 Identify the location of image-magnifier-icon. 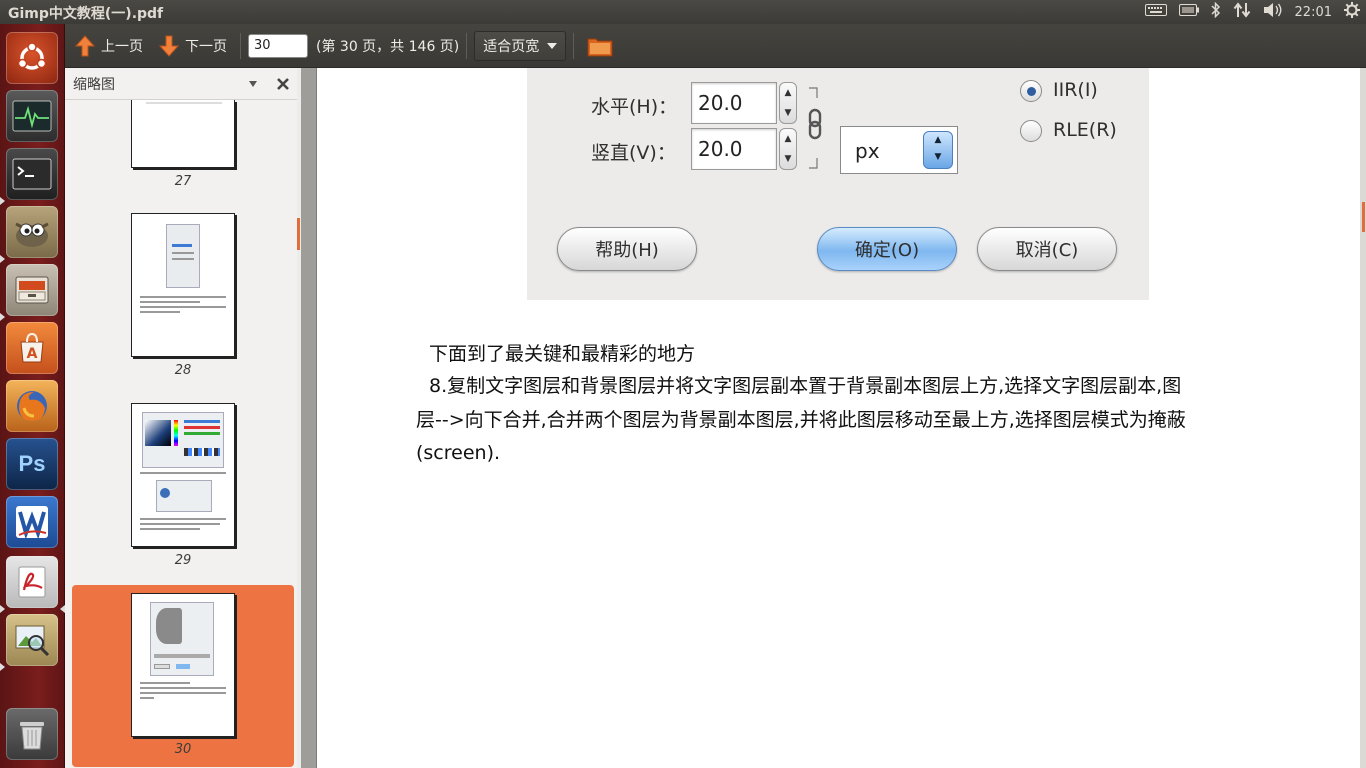
(32, 641).